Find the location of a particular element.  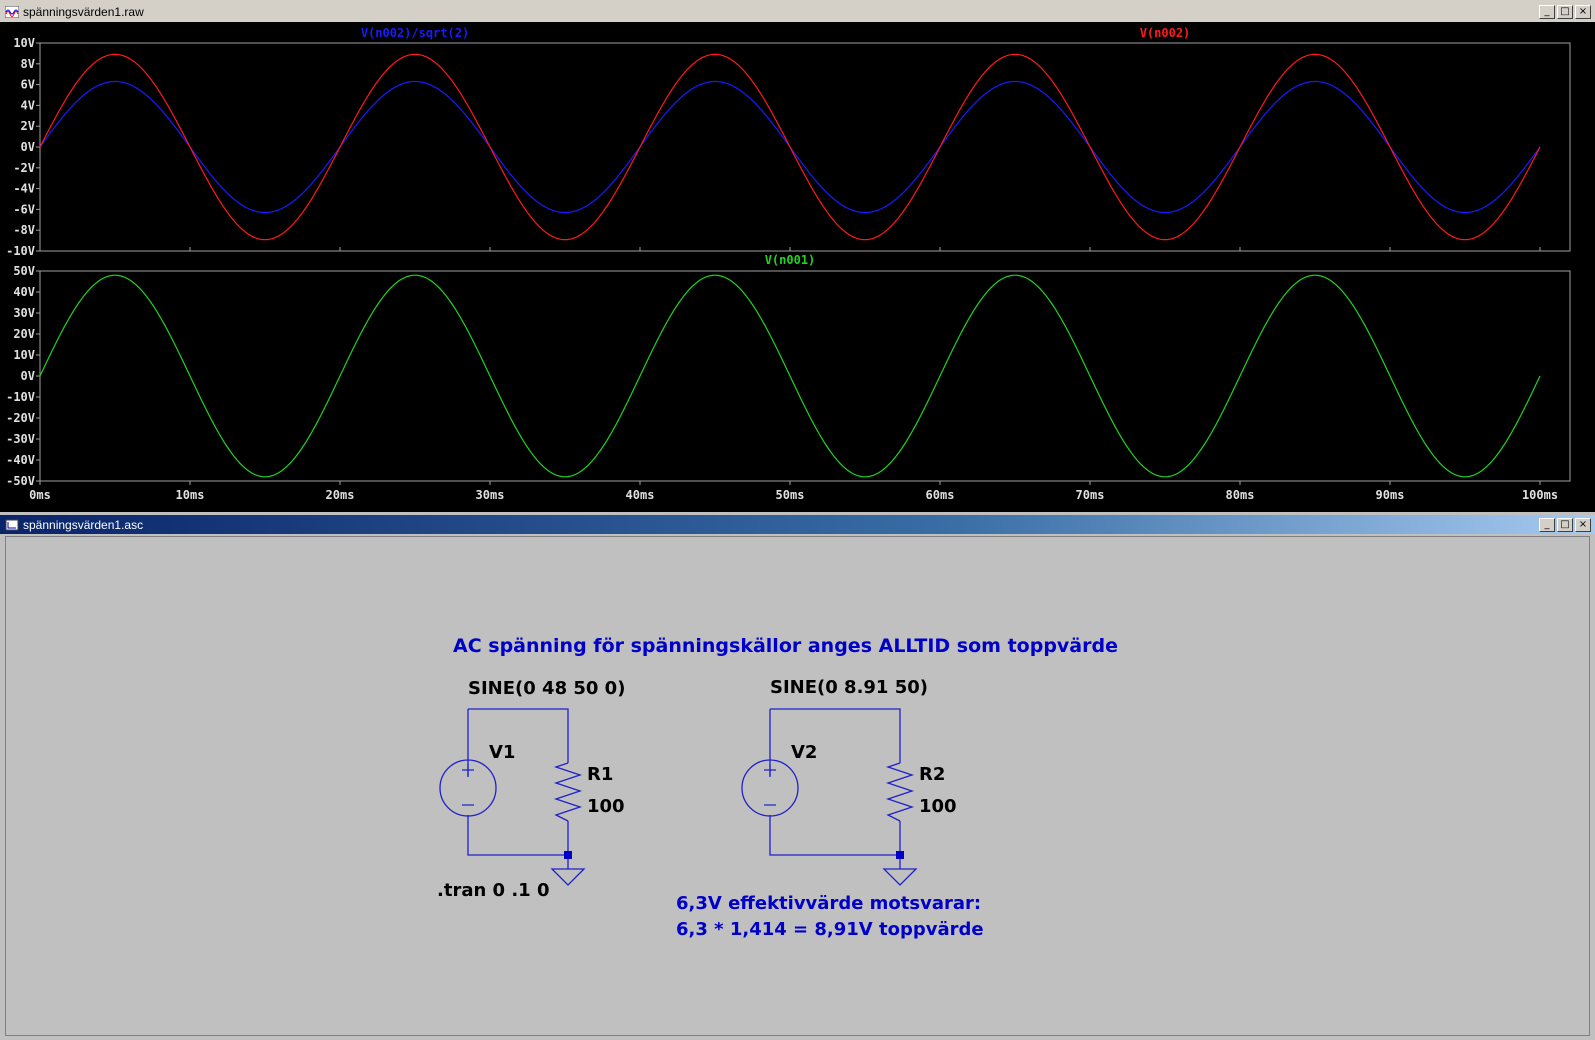

r2-name: R2 is located at coordinates (932, 774).